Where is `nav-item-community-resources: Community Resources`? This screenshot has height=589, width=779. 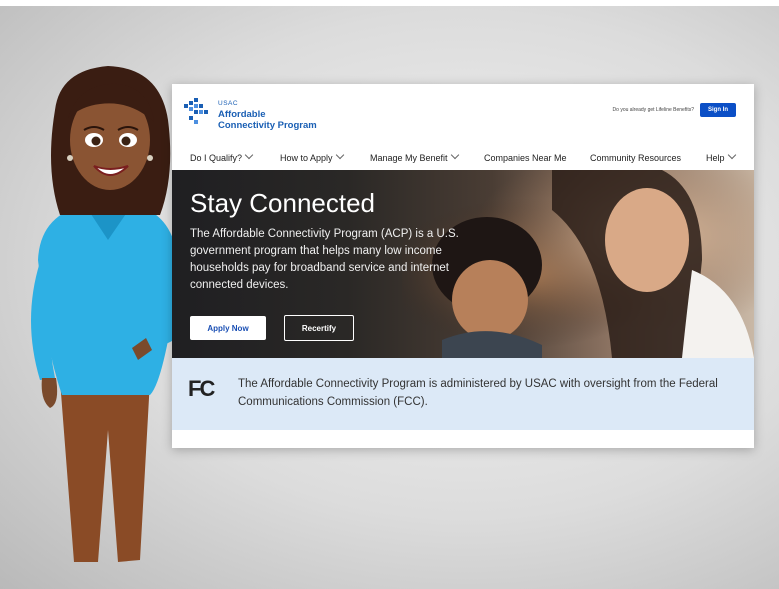 nav-item-community-resources: Community Resources is located at coordinates (635, 158).